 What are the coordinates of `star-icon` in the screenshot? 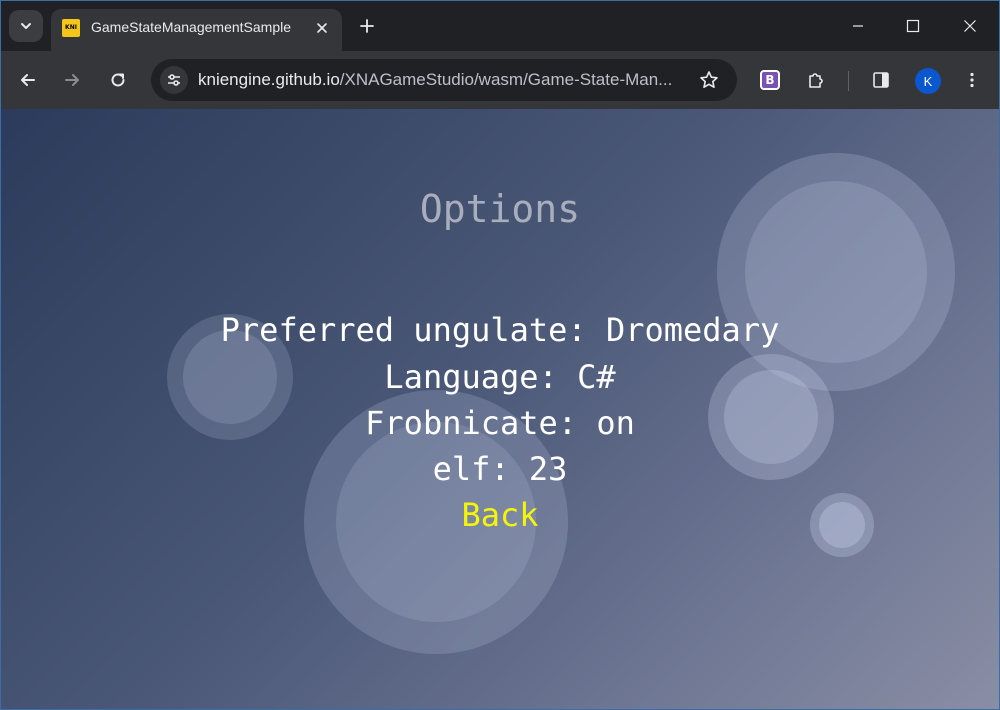 It's located at (709, 79).